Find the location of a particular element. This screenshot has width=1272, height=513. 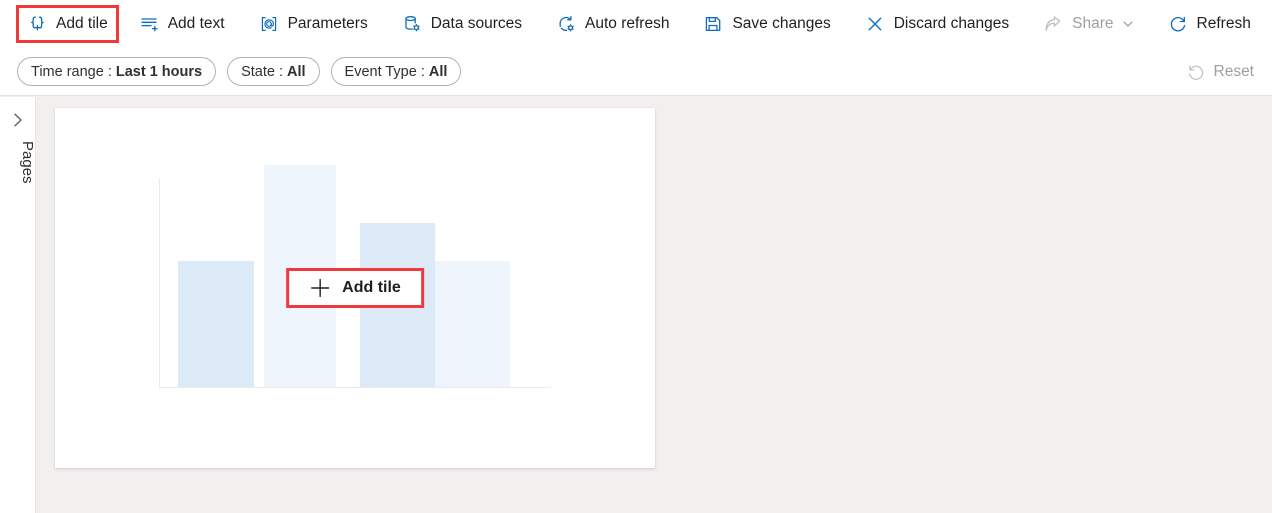

command-label: Save changes is located at coordinates (781, 23).